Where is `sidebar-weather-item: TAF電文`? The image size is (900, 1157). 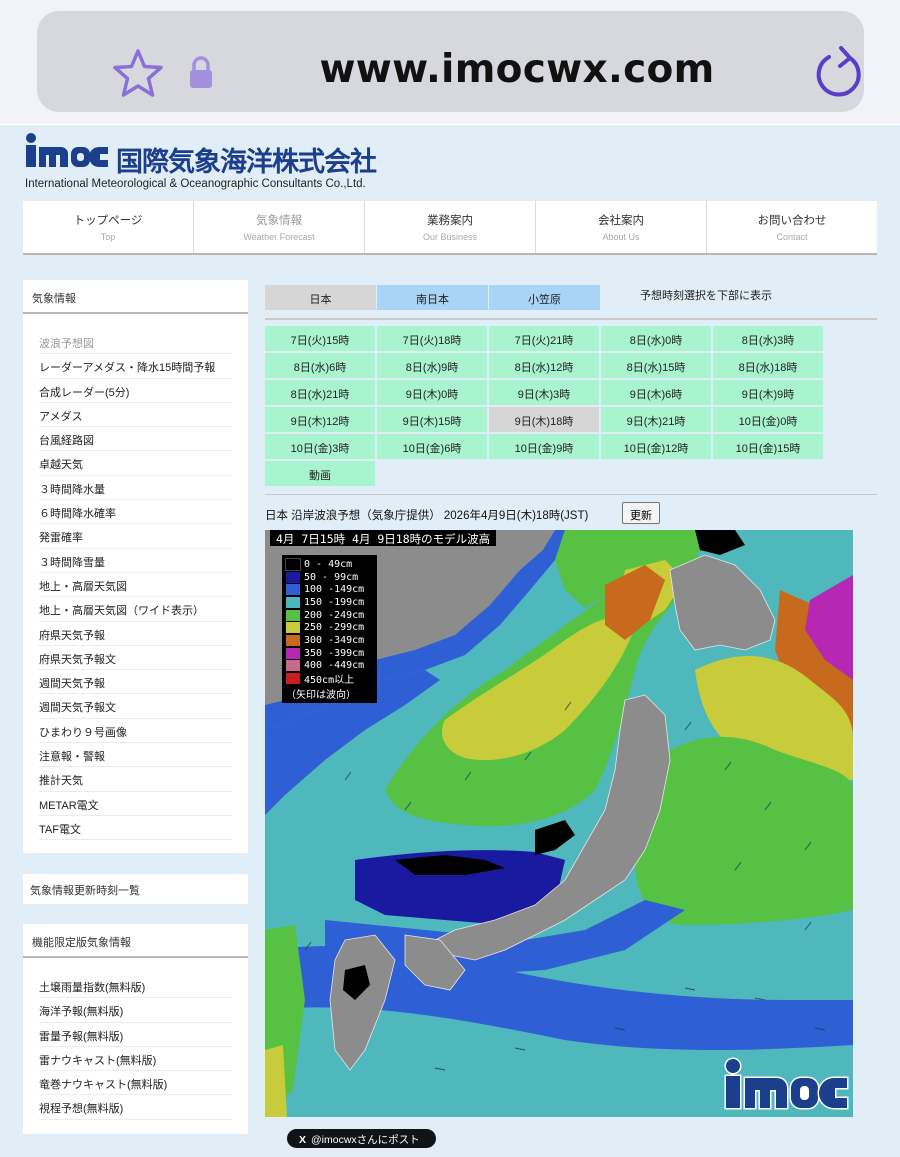
sidebar-weather-item: TAF電文 is located at coordinates (135, 828).